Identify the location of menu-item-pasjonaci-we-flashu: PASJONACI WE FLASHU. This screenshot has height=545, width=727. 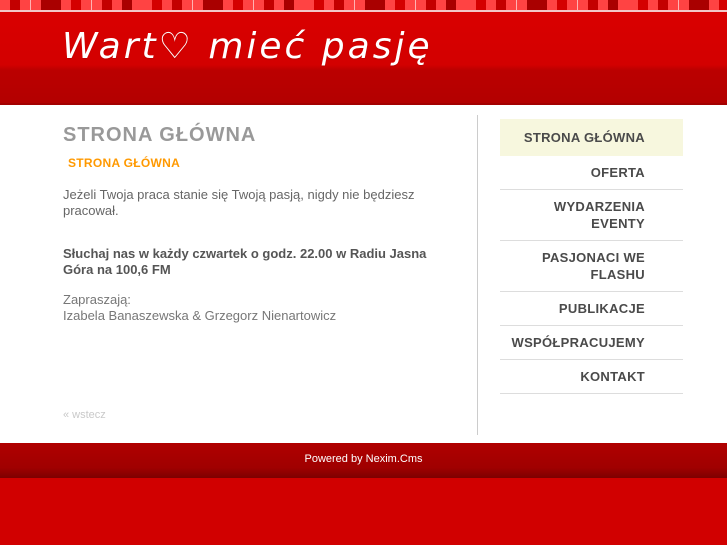
(591, 266).